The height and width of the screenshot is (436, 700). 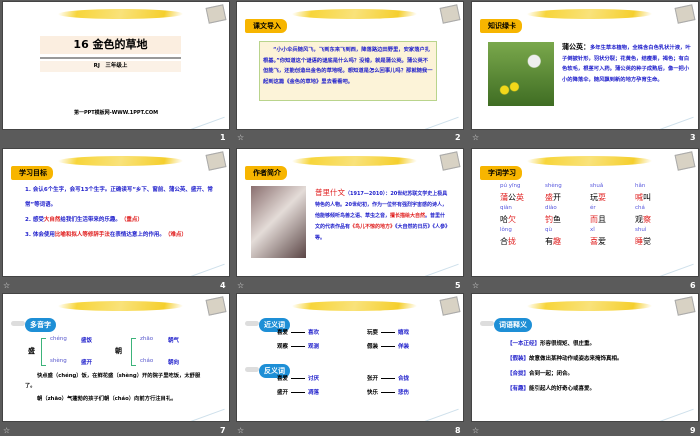 What do you see at coordinates (501, 26) in the screenshot?
I see `section-tag: 知识绿卡` at bounding box center [501, 26].